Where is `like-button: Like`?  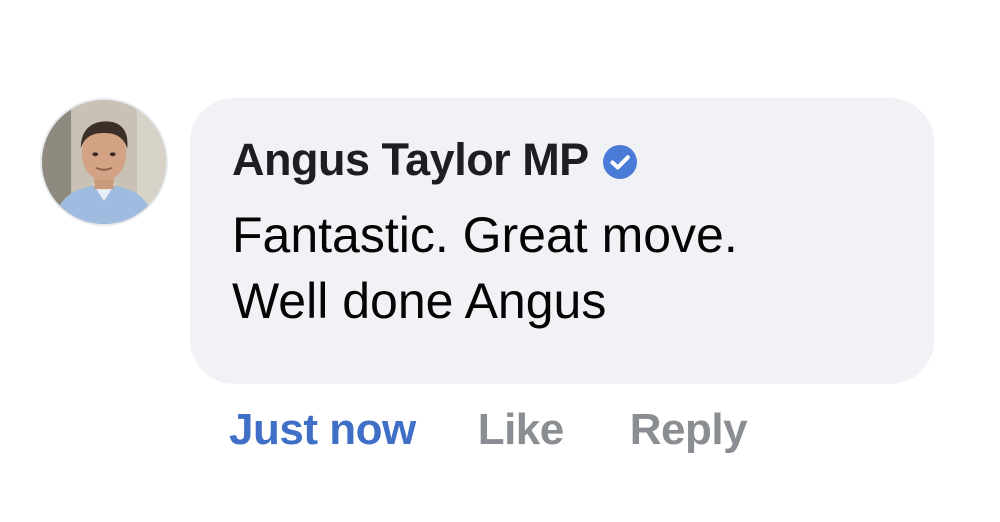 like-button: Like is located at coordinates (521, 430).